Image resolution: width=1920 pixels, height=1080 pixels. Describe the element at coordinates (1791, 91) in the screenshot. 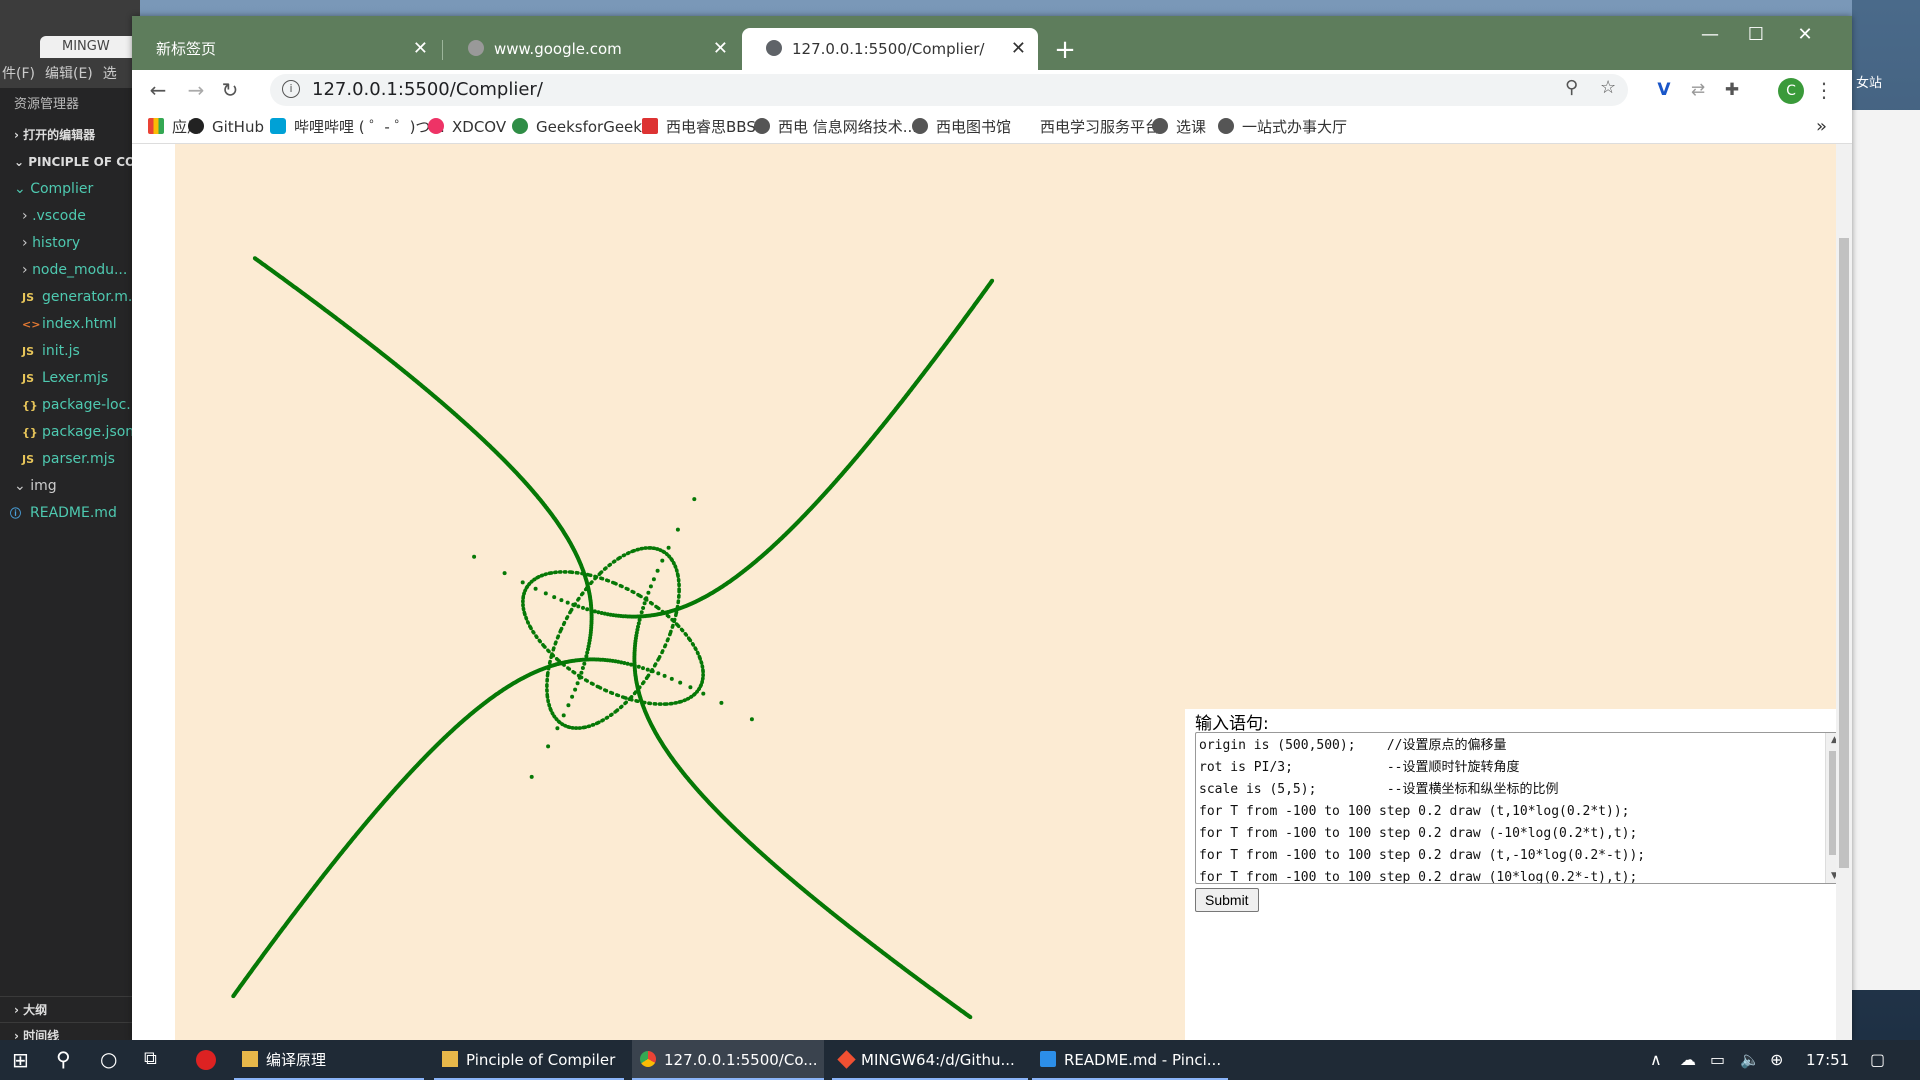

I see `profile-avatar: C` at that location.